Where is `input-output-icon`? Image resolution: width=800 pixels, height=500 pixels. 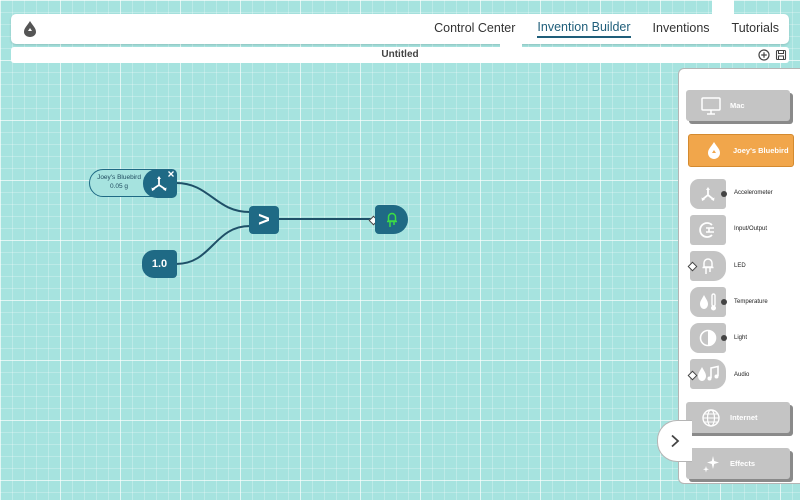
input-output-icon is located at coordinates (706, 230).